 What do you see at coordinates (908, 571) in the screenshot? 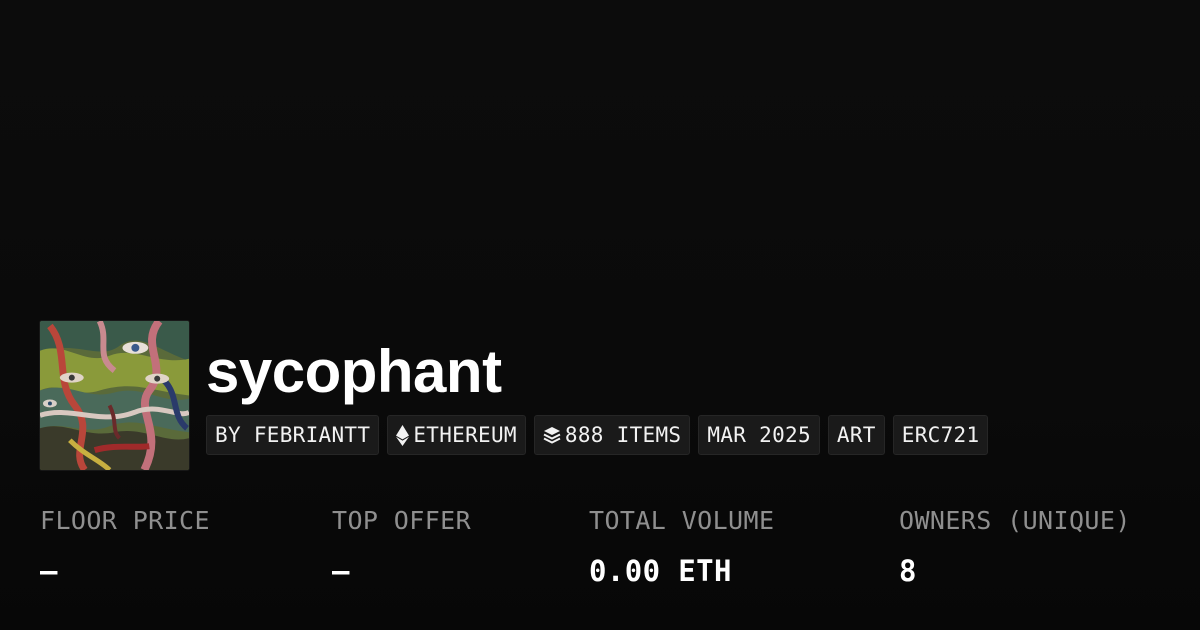
I see `stat-value: 8` at bounding box center [908, 571].